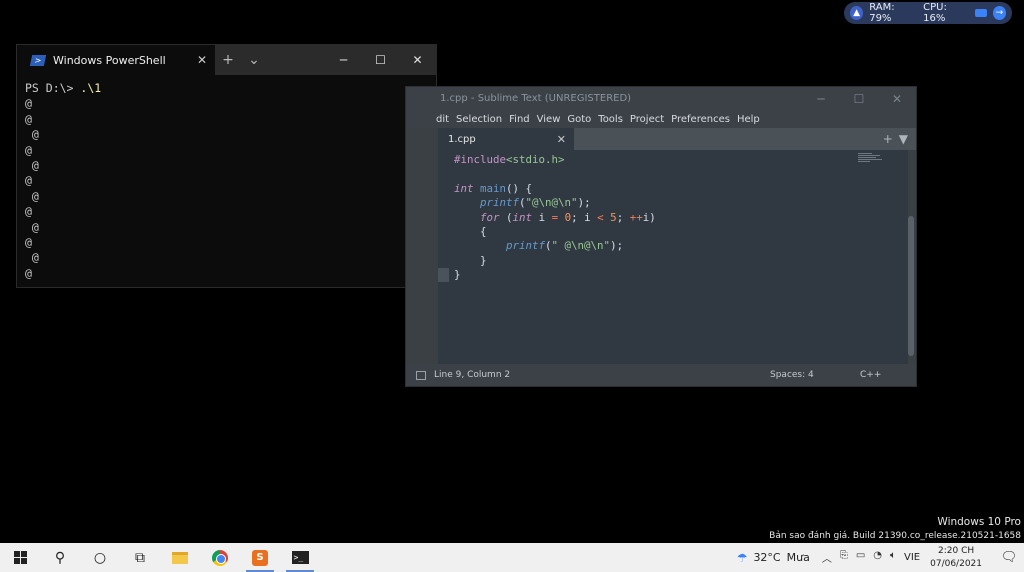 The image size is (1024, 572). I want to click on windows-edition: Windows 10 Pro, so click(979, 522).